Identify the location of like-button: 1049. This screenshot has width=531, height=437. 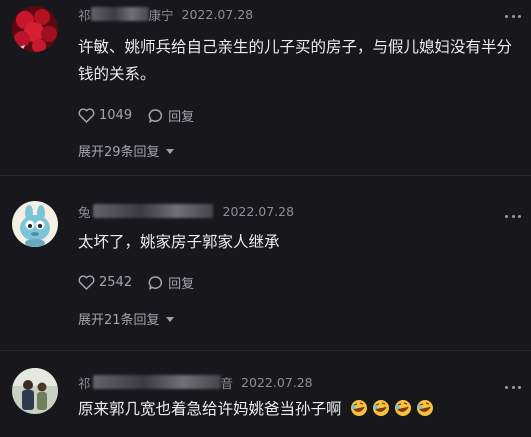
(105, 115).